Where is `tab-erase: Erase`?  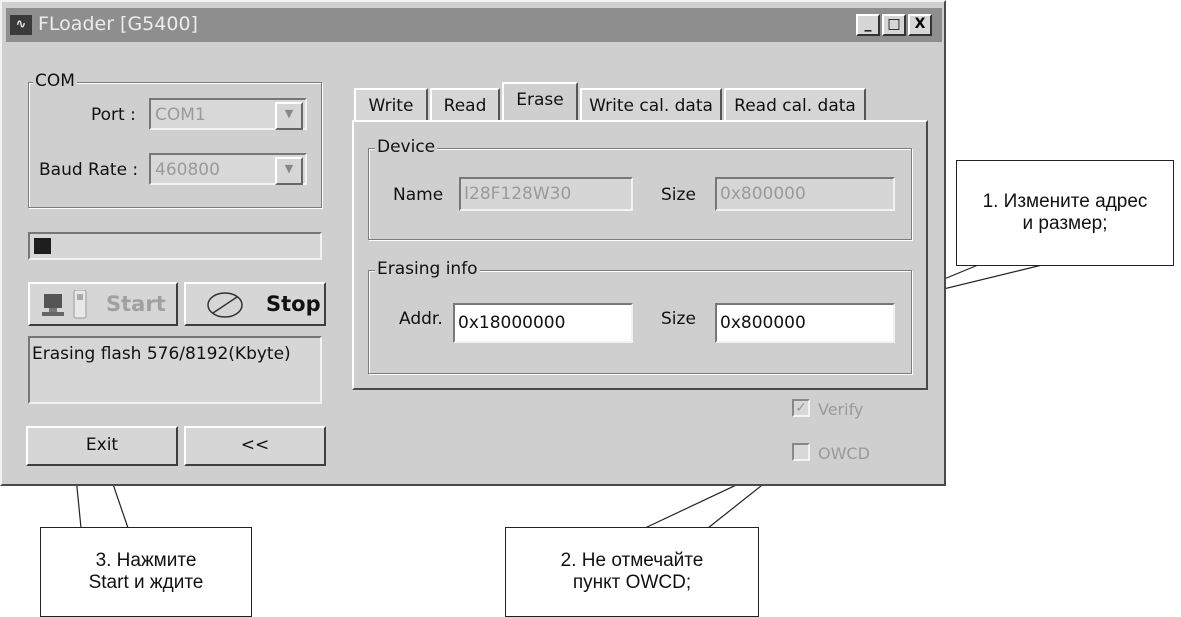
tab-erase: Erase is located at coordinates (540, 102).